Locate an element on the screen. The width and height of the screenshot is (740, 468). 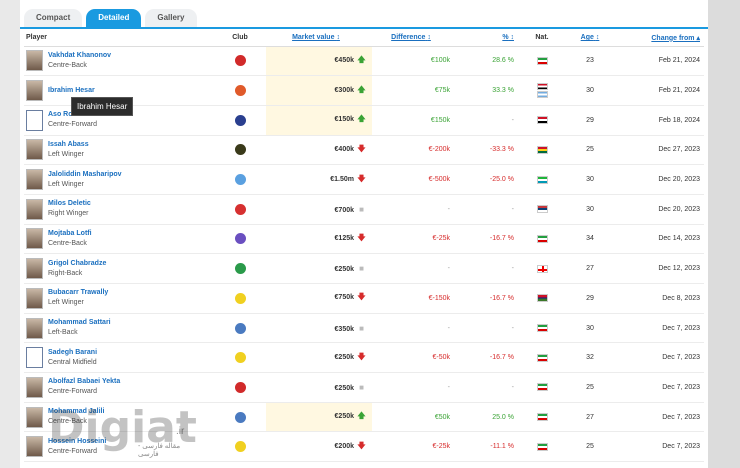
col-pct: % ↕ is located at coordinates (488, 38).